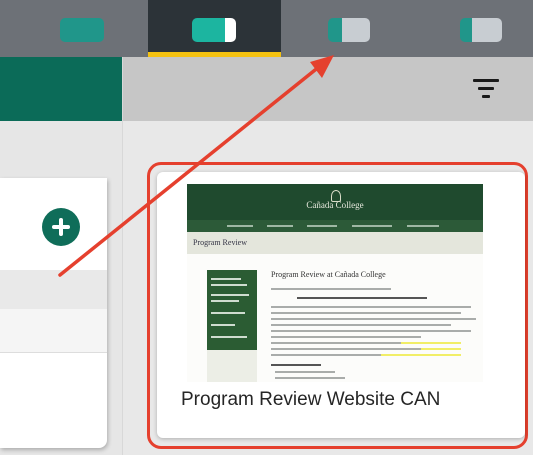 The image size is (533, 455). I want to click on left-panel-divider, so click(53, 289).